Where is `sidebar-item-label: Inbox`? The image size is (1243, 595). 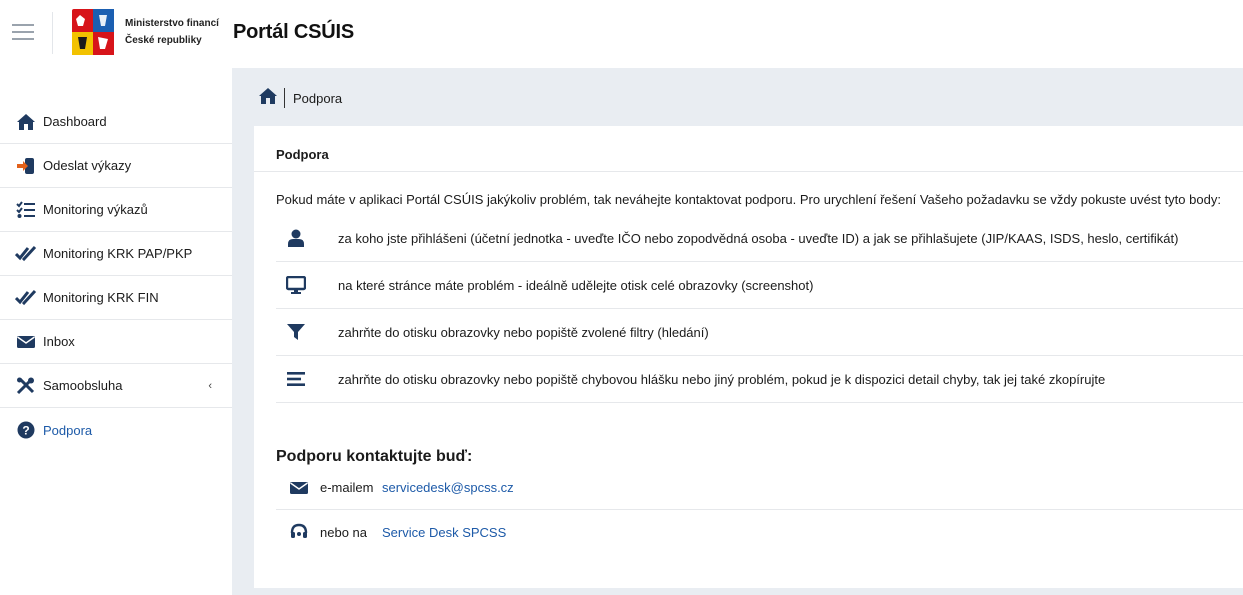
sidebar-item-label: Inbox is located at coordinates (59, 341).